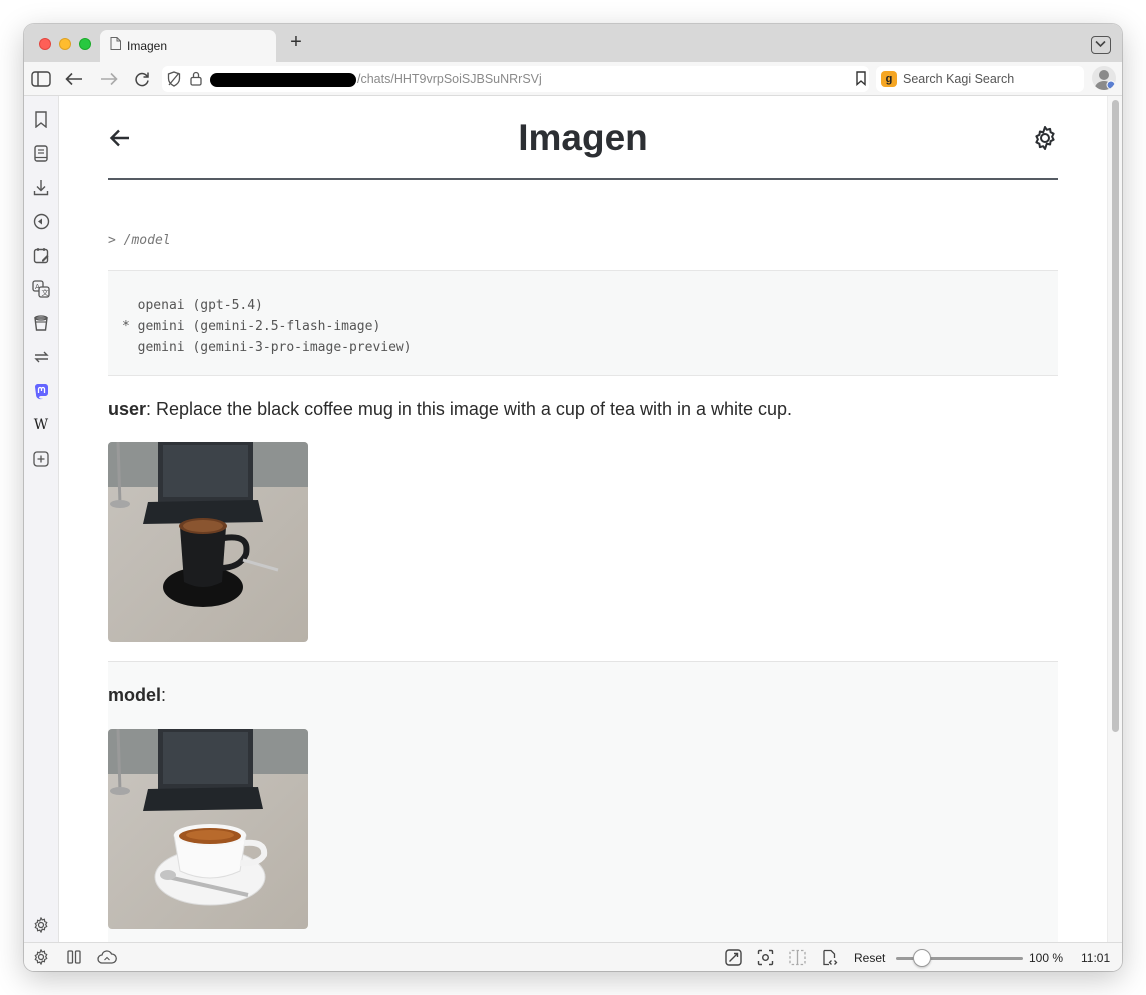 The height and width of the screenshot is (995, 1146). Describe the element at coordinates (1115, 416) in the screenshot. I see `scrollbar-thumb` at that location.